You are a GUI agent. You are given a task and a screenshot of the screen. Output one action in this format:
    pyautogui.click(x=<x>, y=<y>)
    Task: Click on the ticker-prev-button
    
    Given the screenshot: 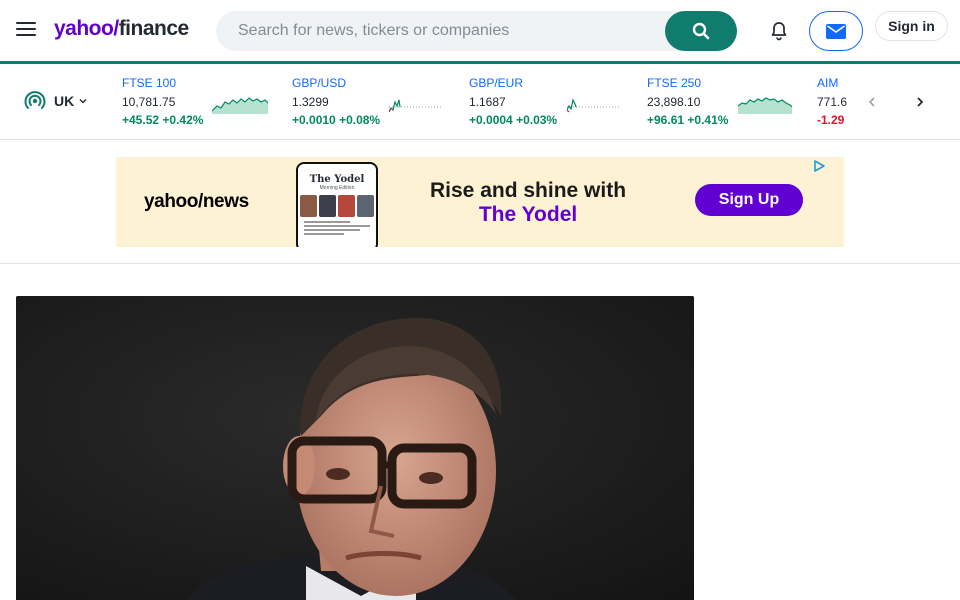 What is the action you would take?
    pyautogui.click(x=872, y=102)
    